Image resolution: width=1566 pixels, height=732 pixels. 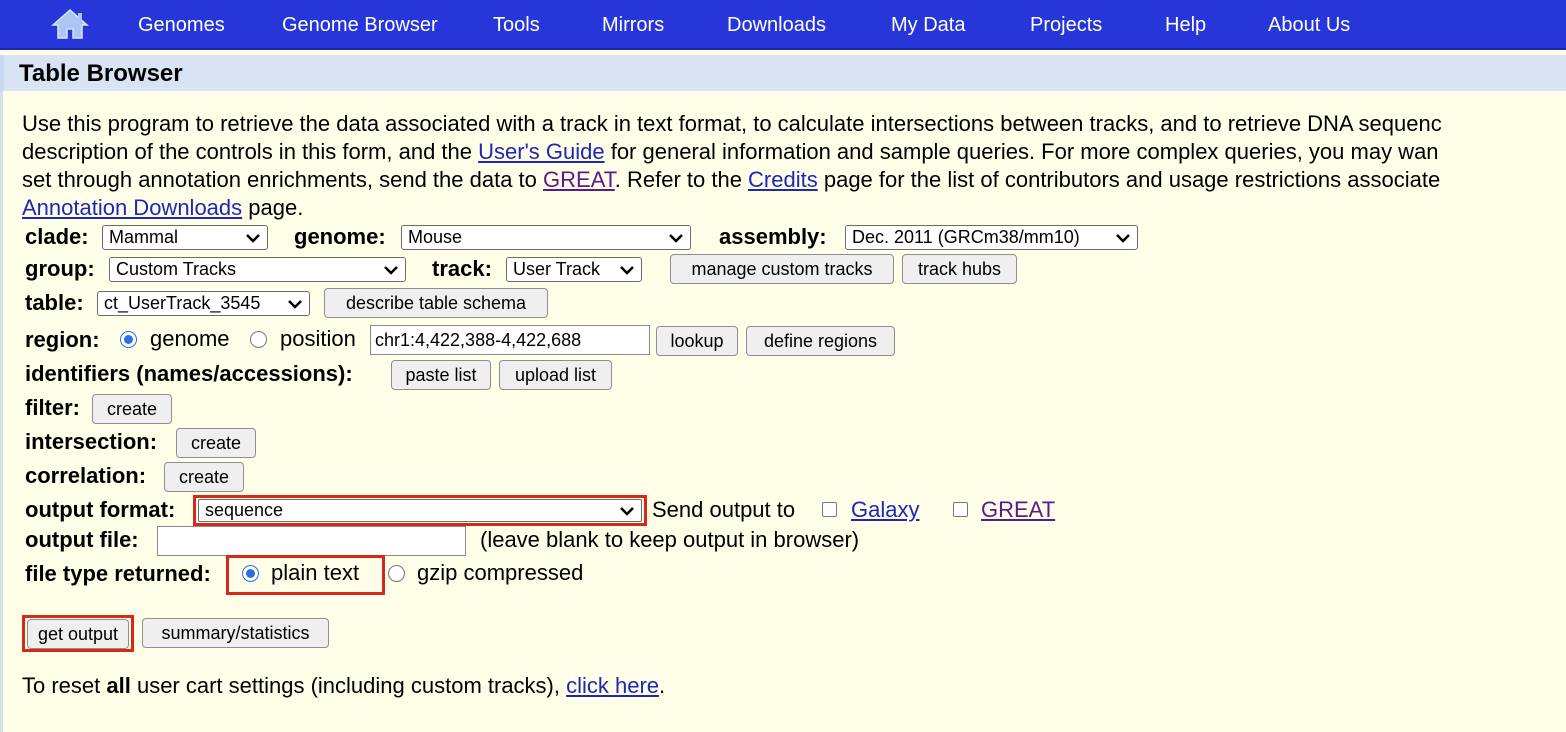 I want to click on gzip-compressed-radio, so click(x=396, y=573).